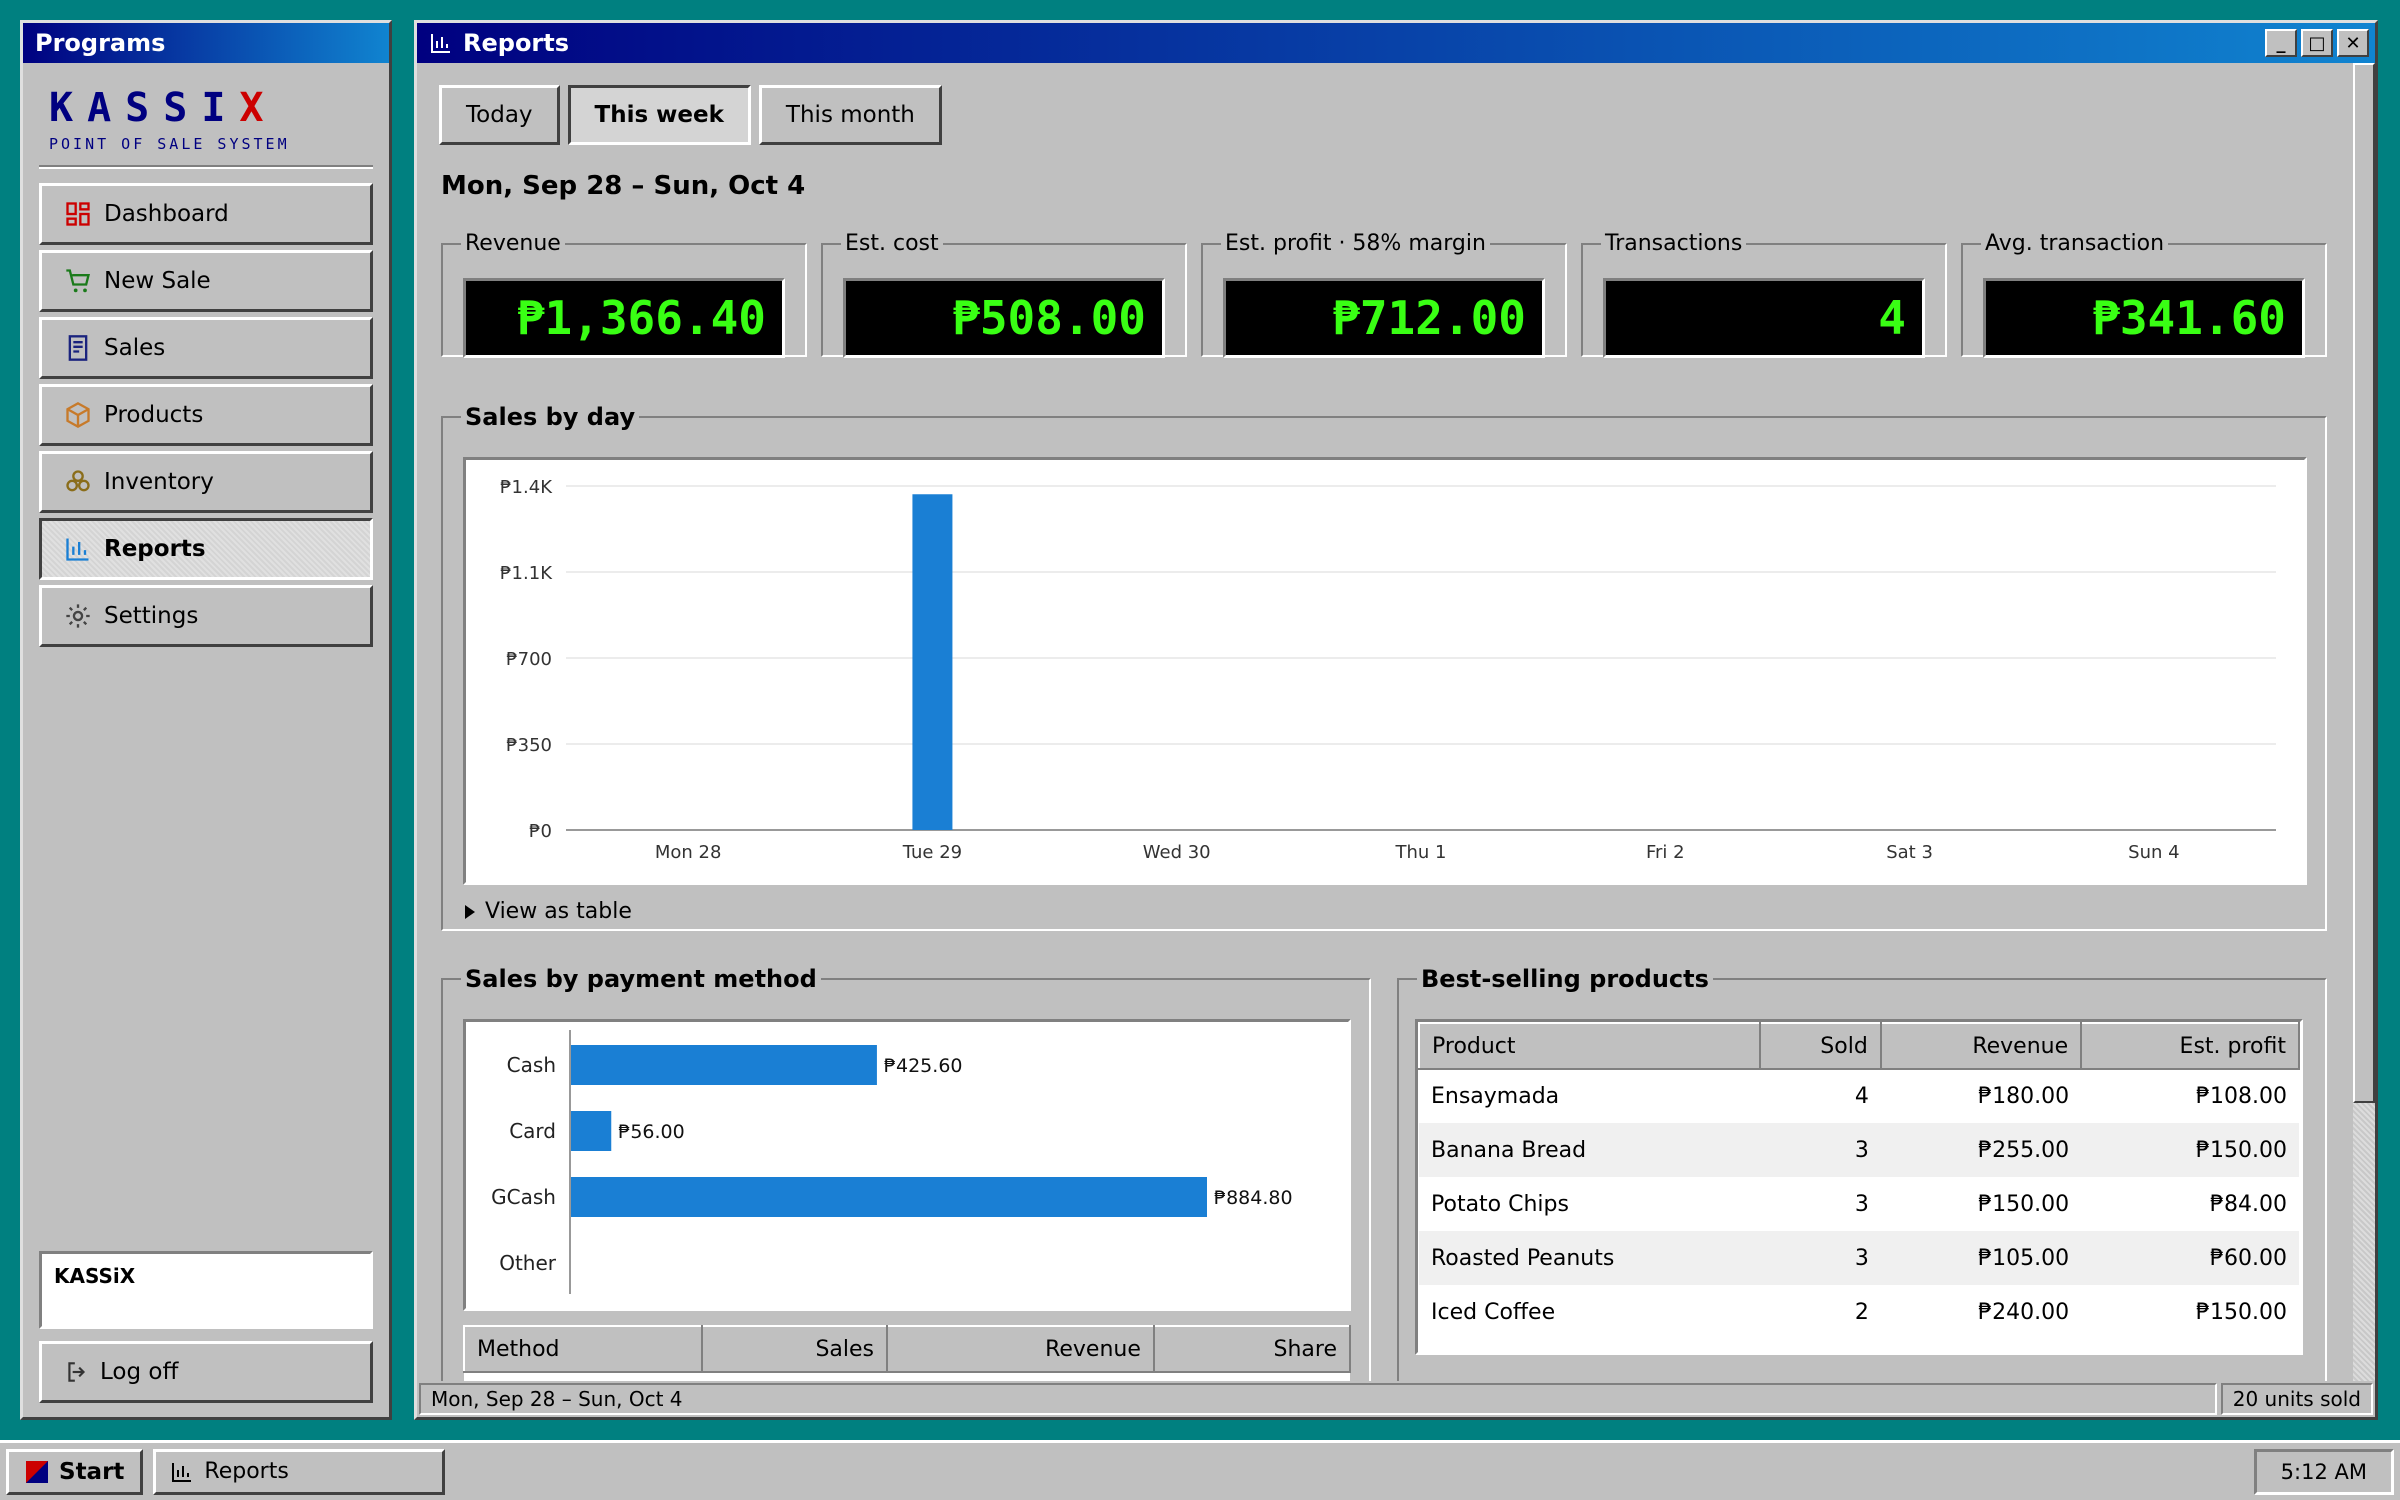 The image size is (2400, 1500). I want to click on close-button: ✕, so click(2353, 43).